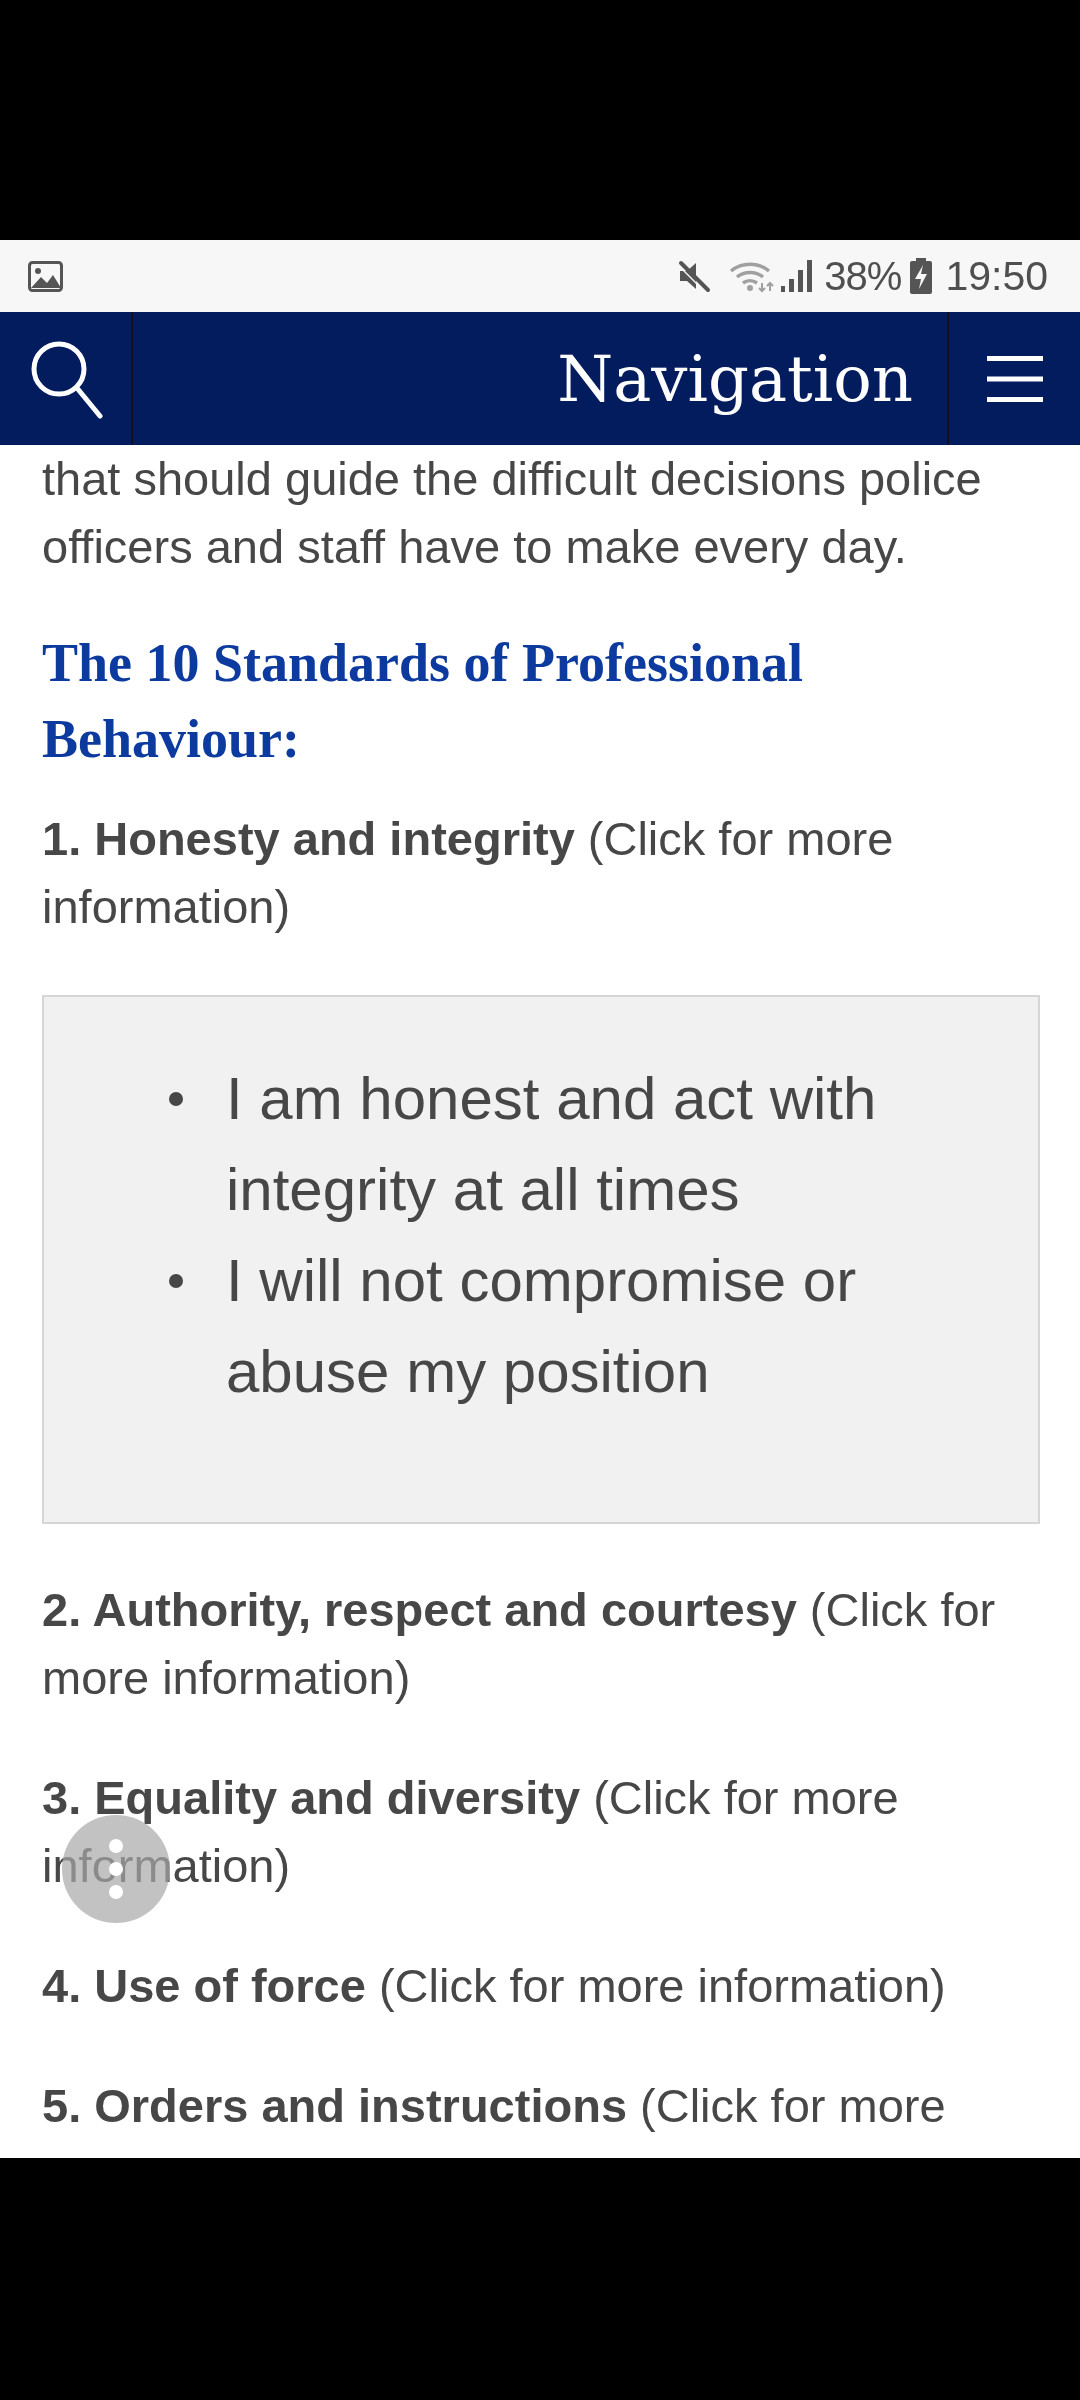 This screenshot has width=1080, height=2400. I want to click on accordion-toggle-link: 2. Authority, respect and courtesy (Click for more information), so click(541, 1644).